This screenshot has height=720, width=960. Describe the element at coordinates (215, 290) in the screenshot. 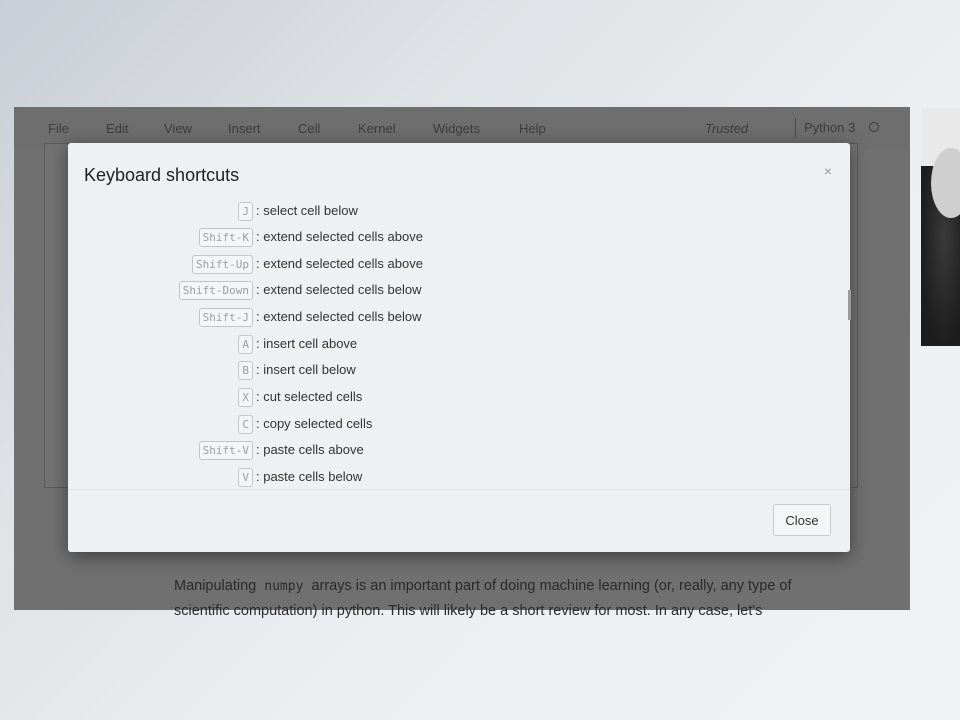

I see `shortcut-keys: Shift-Down` at that location.